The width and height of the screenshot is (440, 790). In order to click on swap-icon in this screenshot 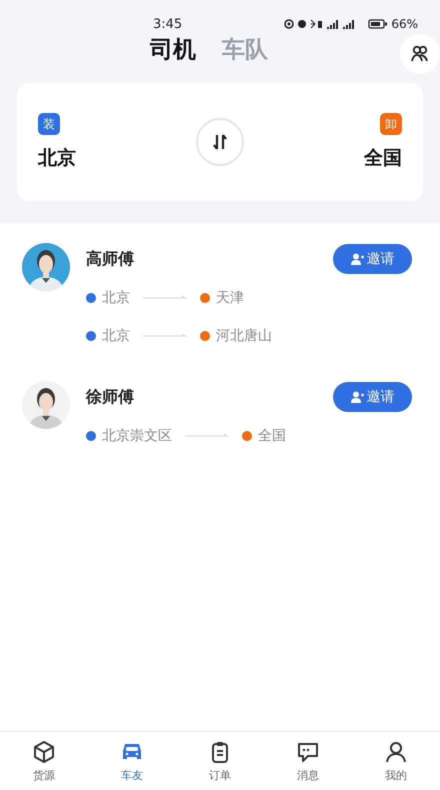, I will do `click(220, 142)`.